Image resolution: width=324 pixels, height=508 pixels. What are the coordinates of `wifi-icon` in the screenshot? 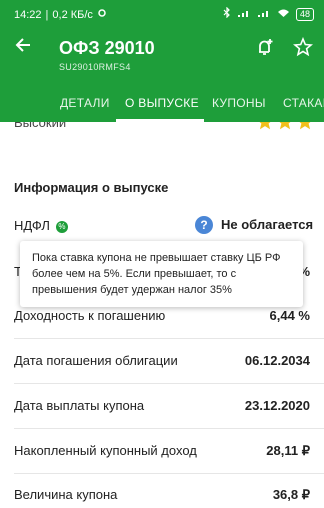 It's located at (283, 14).